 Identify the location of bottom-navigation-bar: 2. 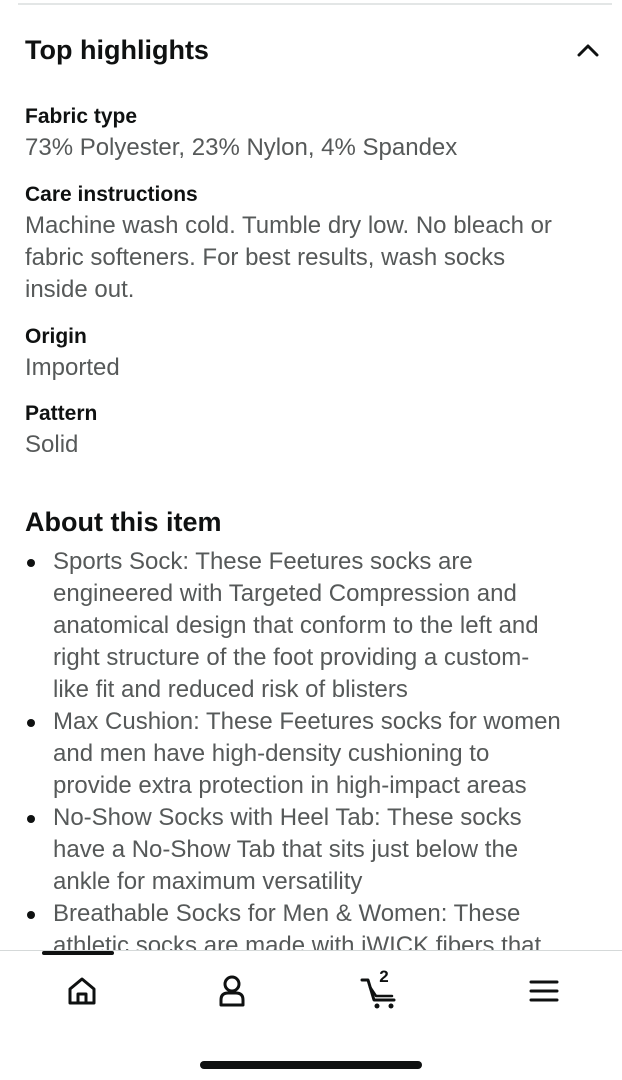
(311, 1015).